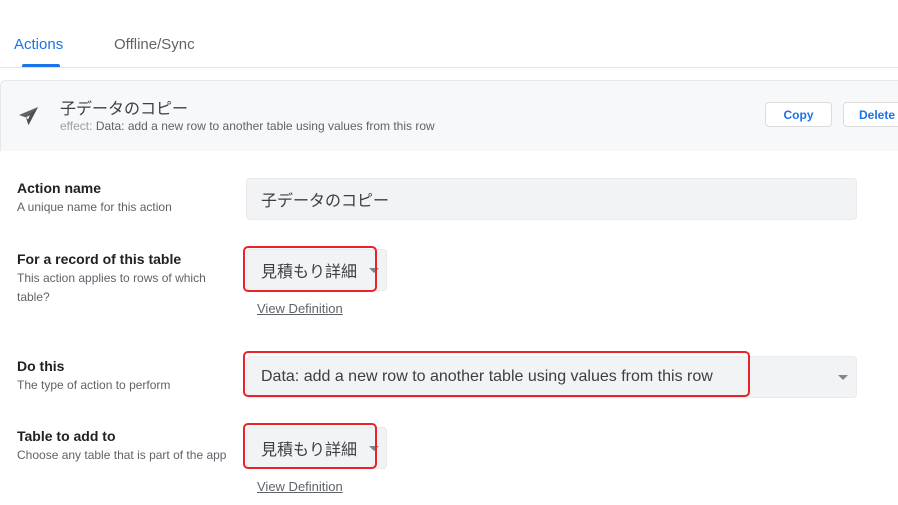 Image resolution: width=898 pixels, height=505 pixels. What do you see at coordinates (59, 188) in the screenshot?
I see `action-name-label: Action name` at bounding box center [59, 188].